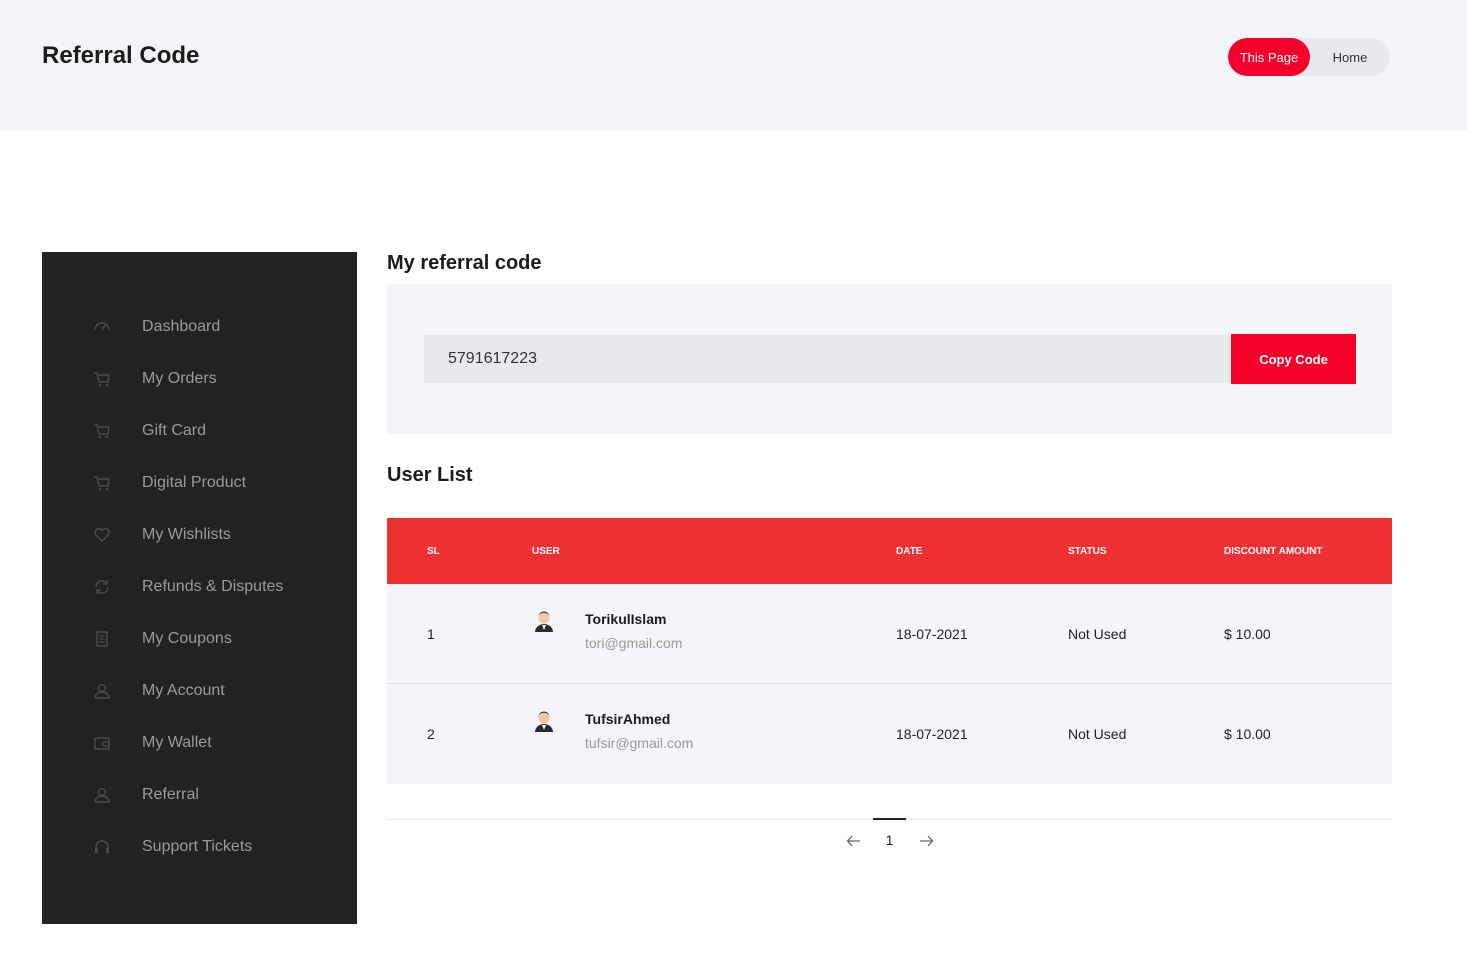 The height and width of the screenshot is (969, 1467). I want to click on cell-sl: 1, so click(431, 634).